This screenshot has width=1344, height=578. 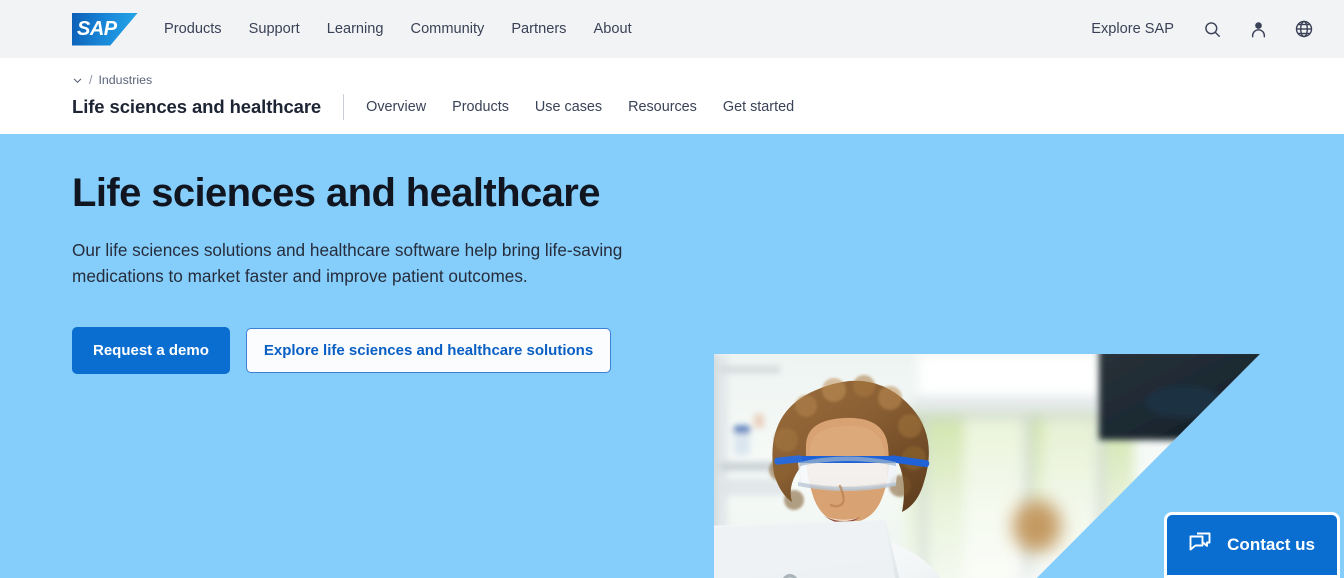 What do you see at coordinates (568, 107) in the screenshot?
I see `subnav-item-use-cases: Use cases` at bounding box center [568, 107].